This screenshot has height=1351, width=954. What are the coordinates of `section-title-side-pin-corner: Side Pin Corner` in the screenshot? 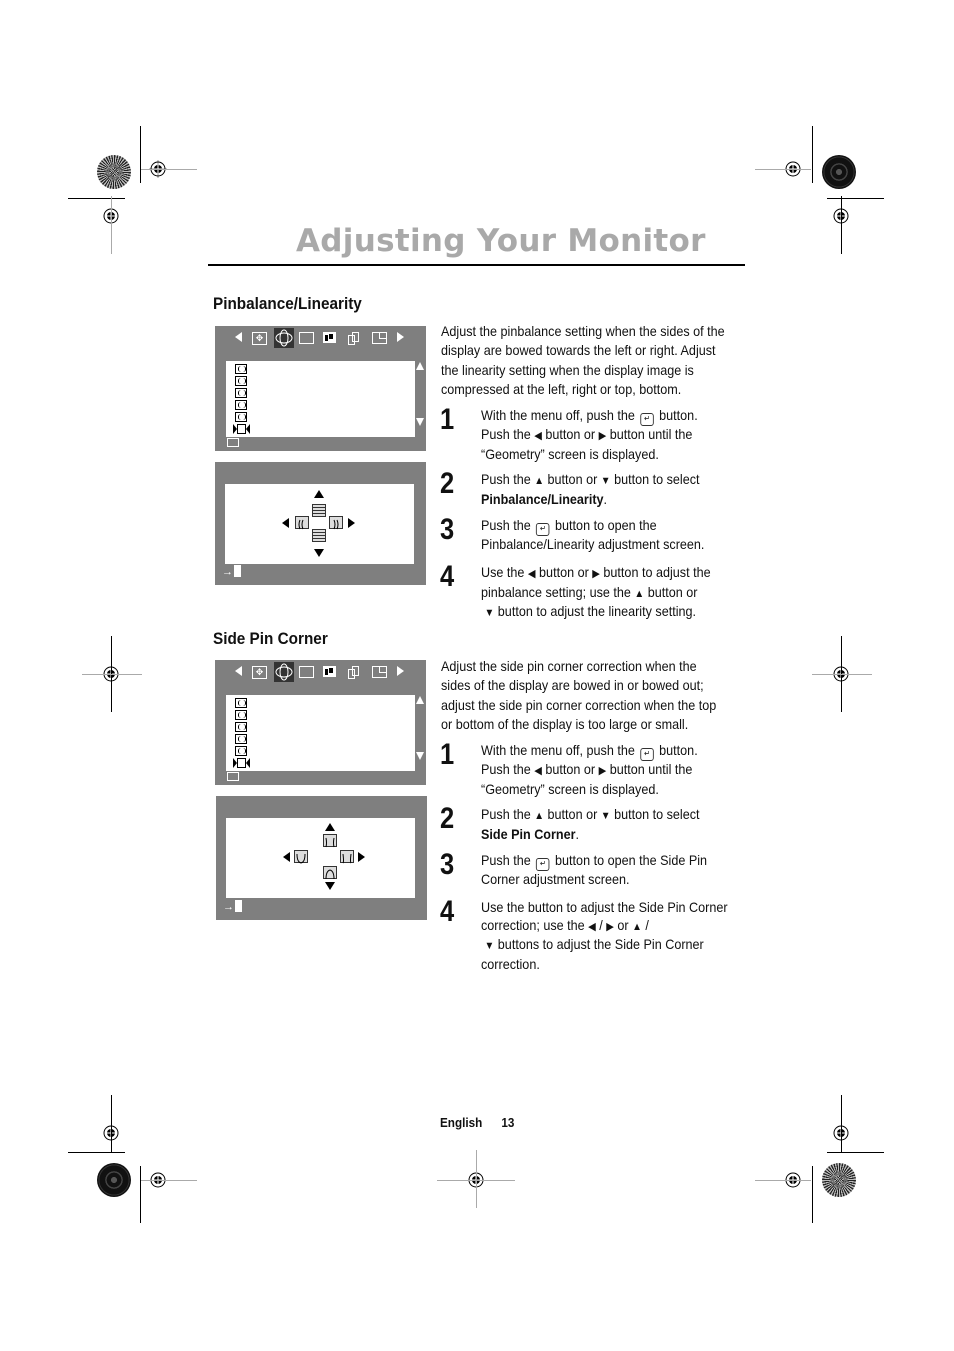 It's located at (270, 638).